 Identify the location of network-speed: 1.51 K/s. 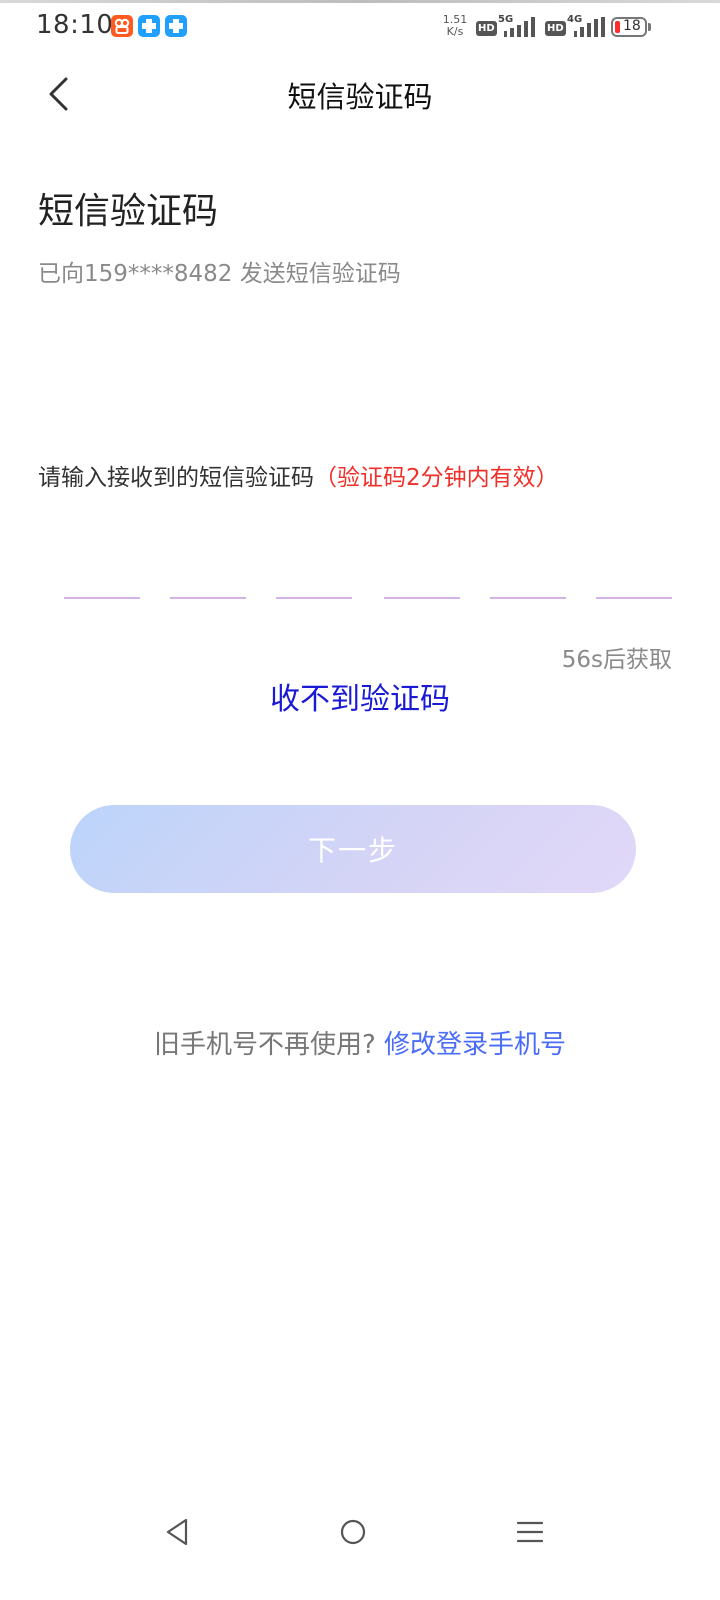
(455, 26).